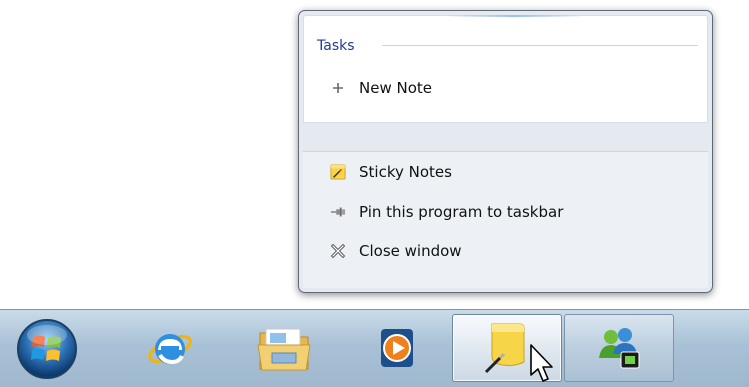 Image resolution: width=749 pixels, height=387 pixels. What do you see at coordinates (505, 88) in the screenshot?
I see `task-new-note: New Note` at bounding box center [505, 88].